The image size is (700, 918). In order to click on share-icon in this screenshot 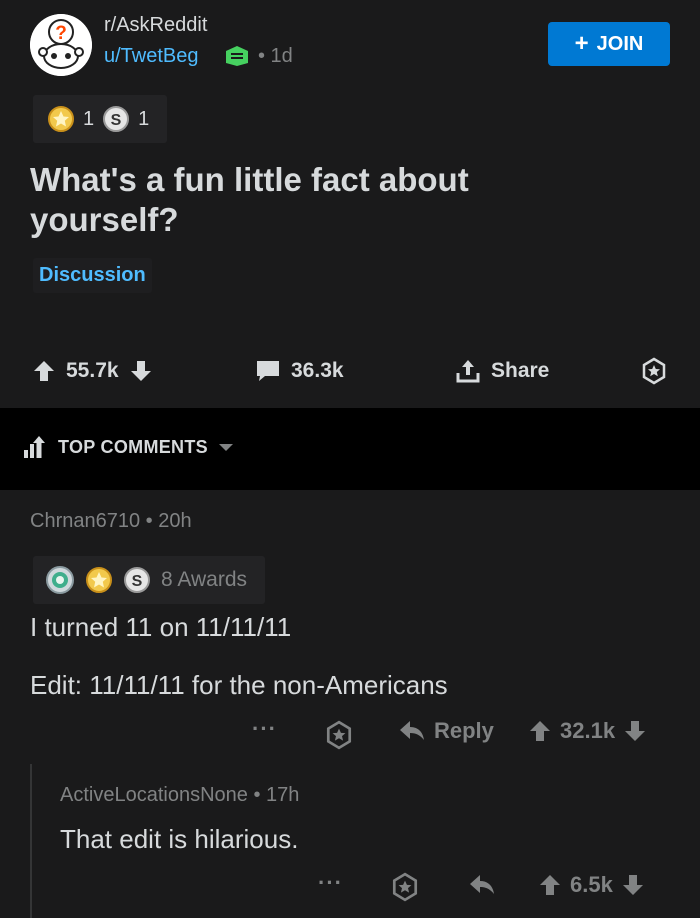, I will do `click(468, 371)`.